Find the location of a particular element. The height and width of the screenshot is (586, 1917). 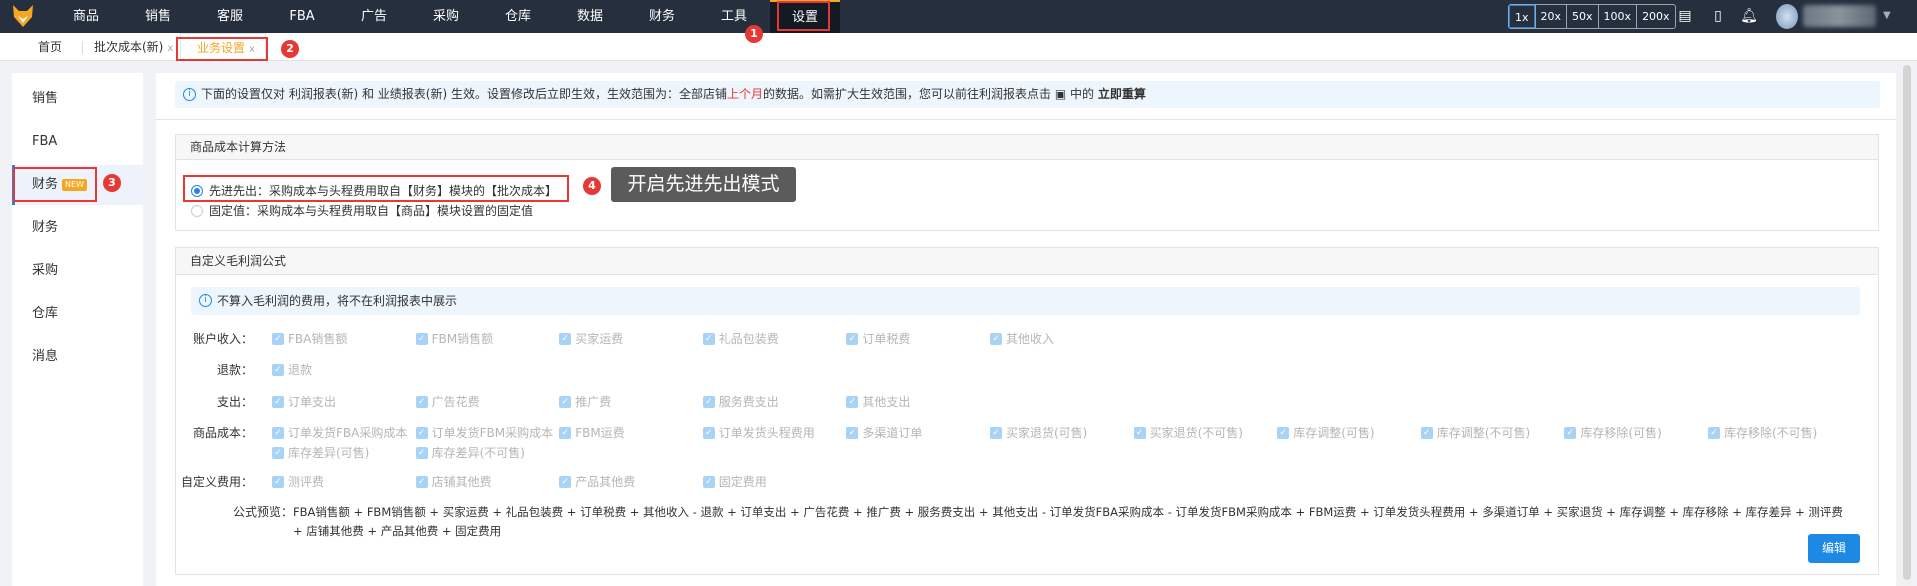

radio-button is located at coordinates (197, 210).